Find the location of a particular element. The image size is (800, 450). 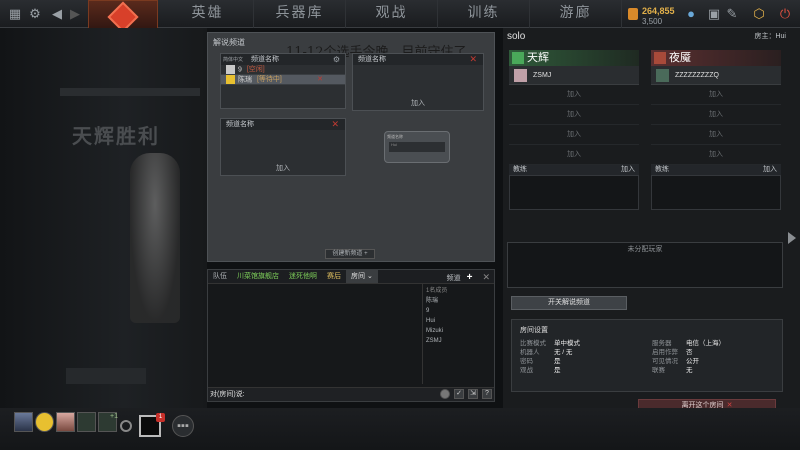

member-item: 9 is located at coordinates (458, 311).